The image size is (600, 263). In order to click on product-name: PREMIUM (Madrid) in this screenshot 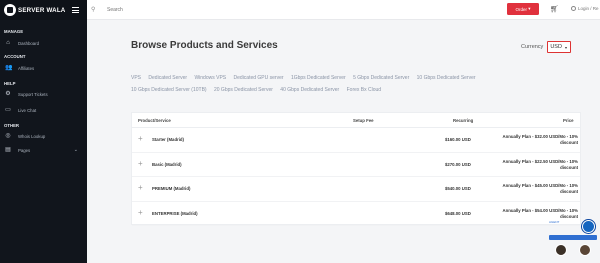, I will do `click(171, 188)`.